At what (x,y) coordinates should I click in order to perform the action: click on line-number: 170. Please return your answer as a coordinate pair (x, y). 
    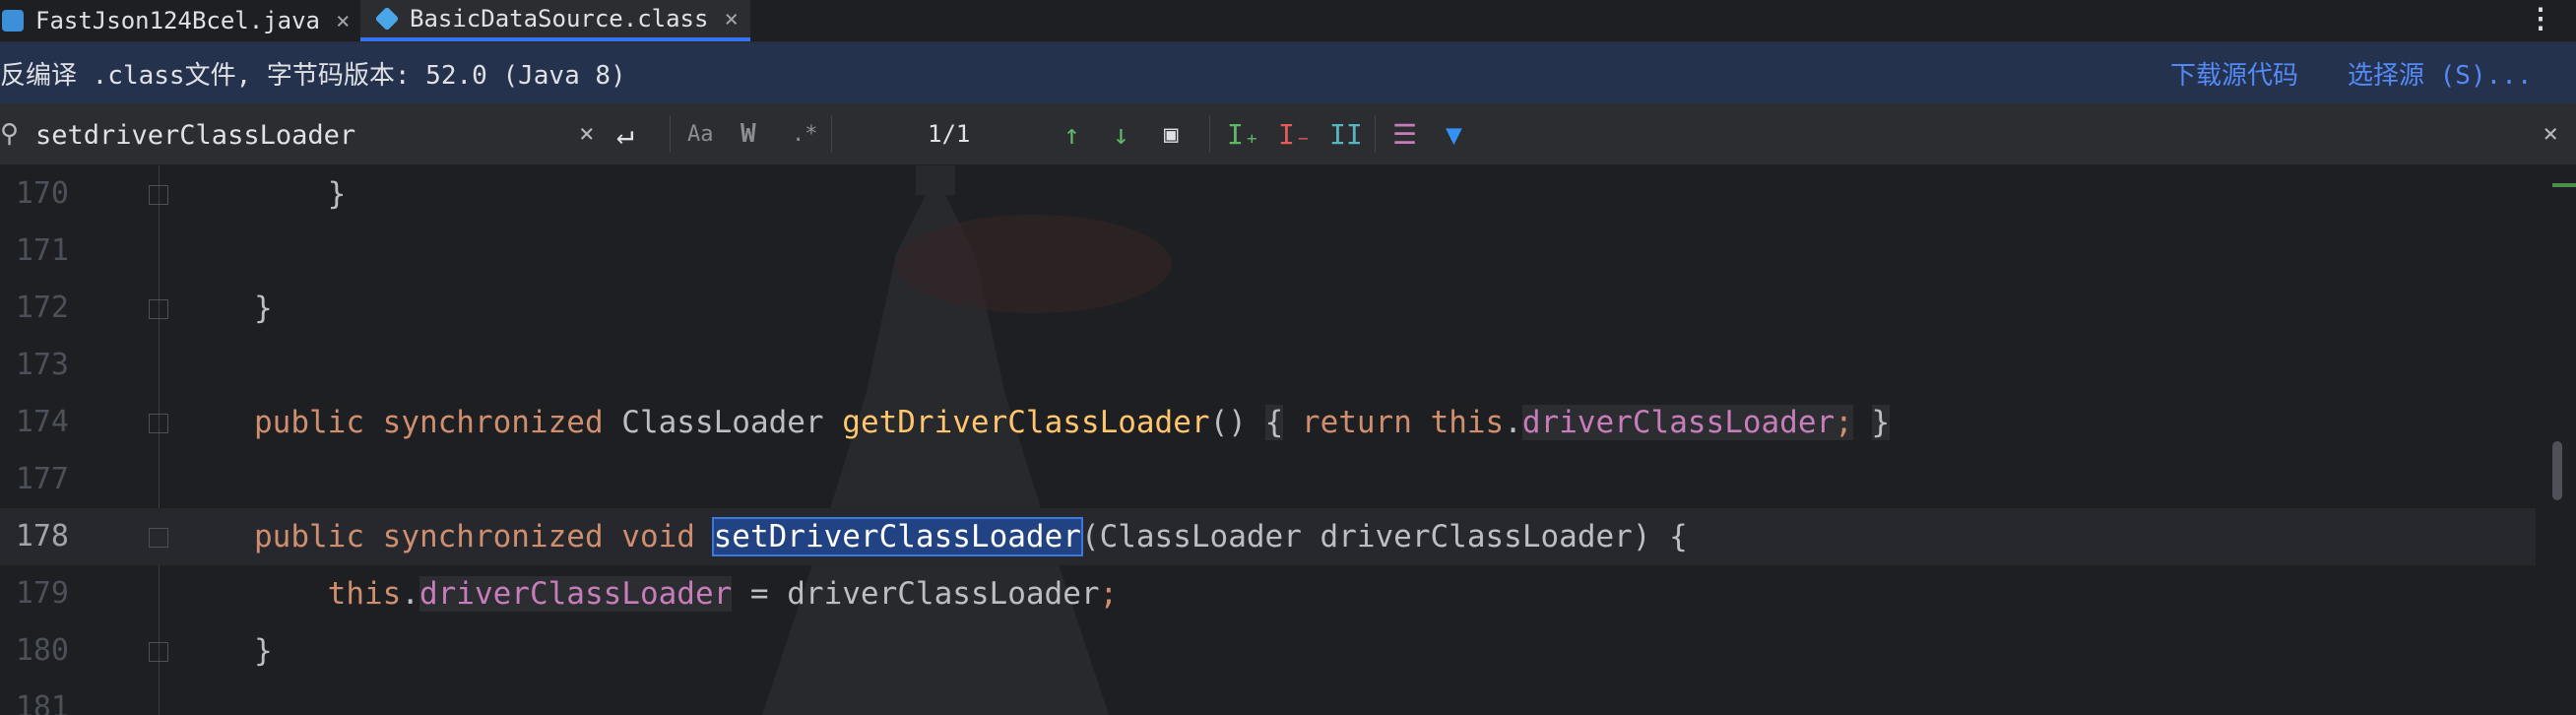
    Looking at the image, I should click on (42, 193).